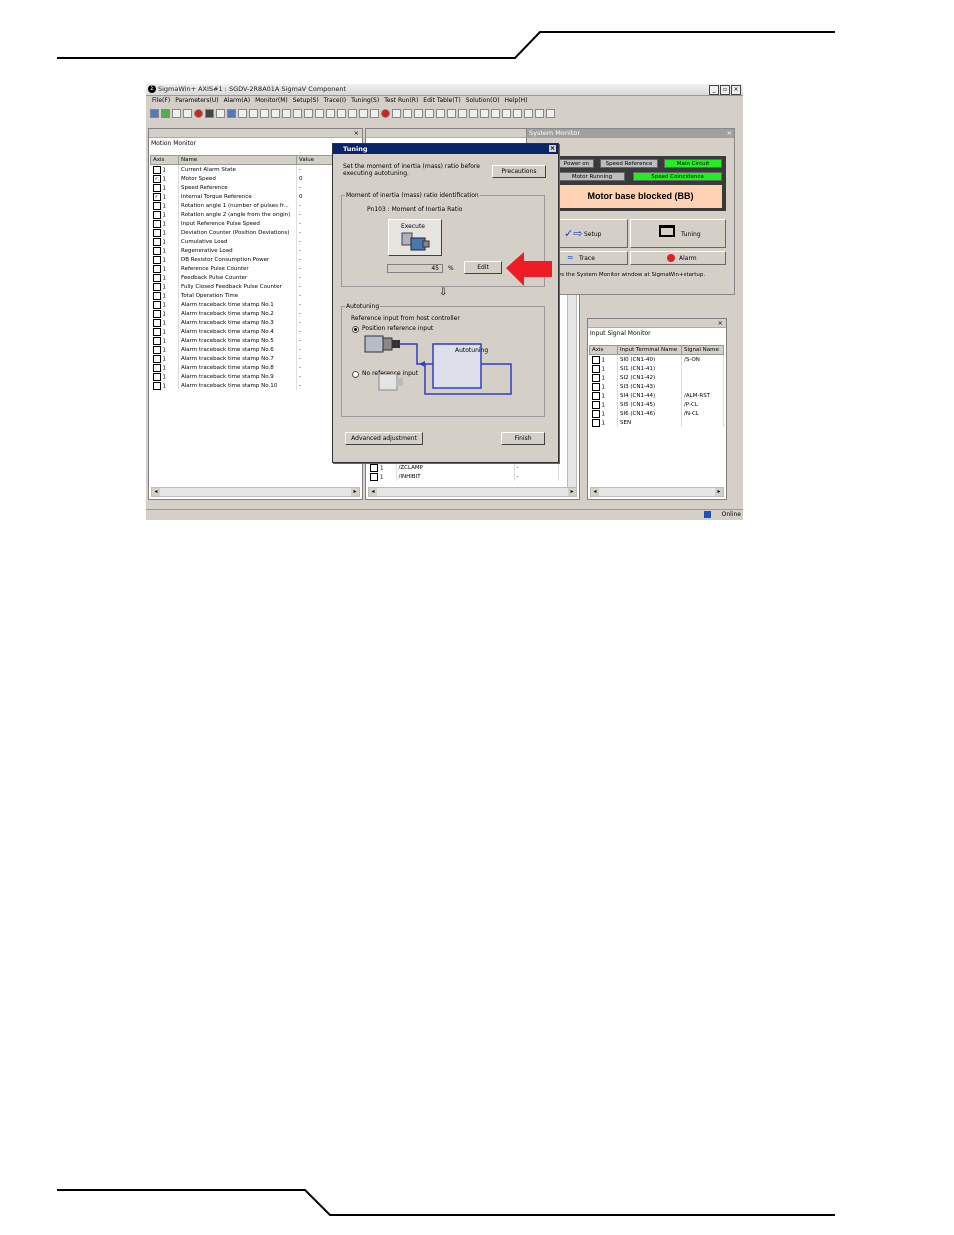 The image size is (954, 1235). What do you see at coordinates (385, 113) in the screenshot?
I see `alarm-icon` at bounding box center [385, 113].